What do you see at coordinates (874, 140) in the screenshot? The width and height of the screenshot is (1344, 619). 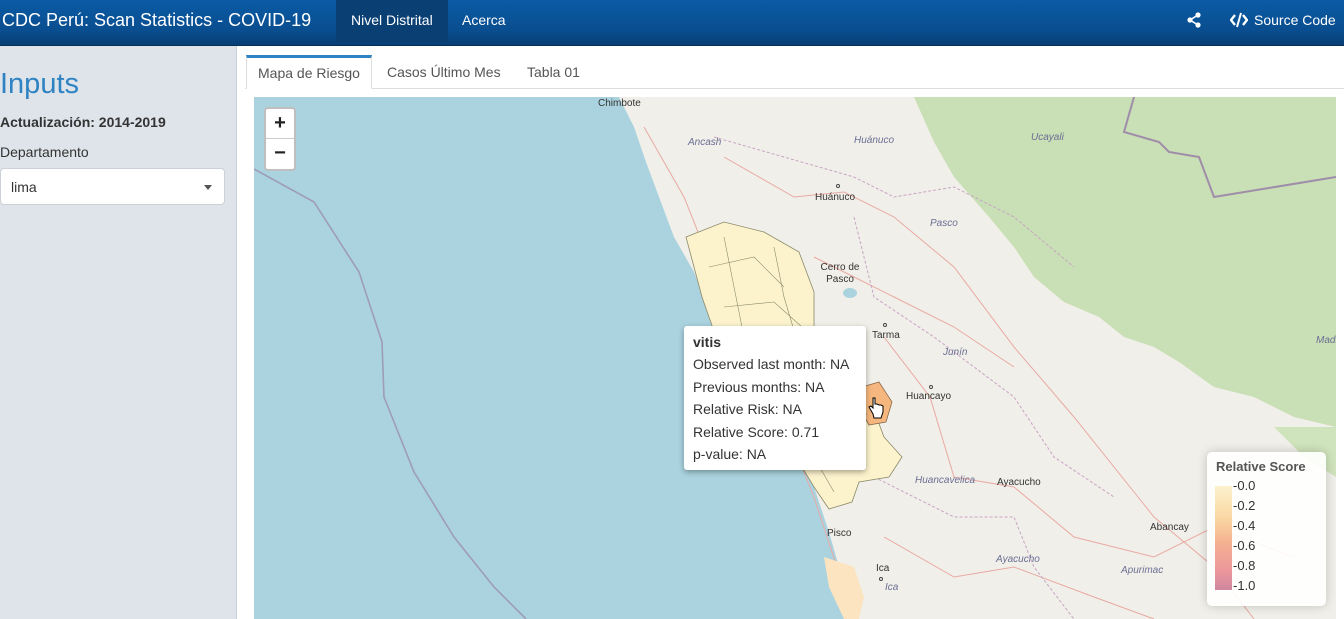 I see `region-label: Huánuco` at bounding box center [874, 140].